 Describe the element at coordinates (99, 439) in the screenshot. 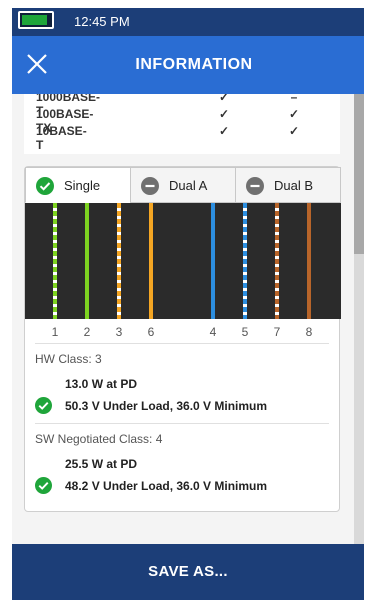

I see `sw-class-label: SW Negotiated Class: 4` at that location.